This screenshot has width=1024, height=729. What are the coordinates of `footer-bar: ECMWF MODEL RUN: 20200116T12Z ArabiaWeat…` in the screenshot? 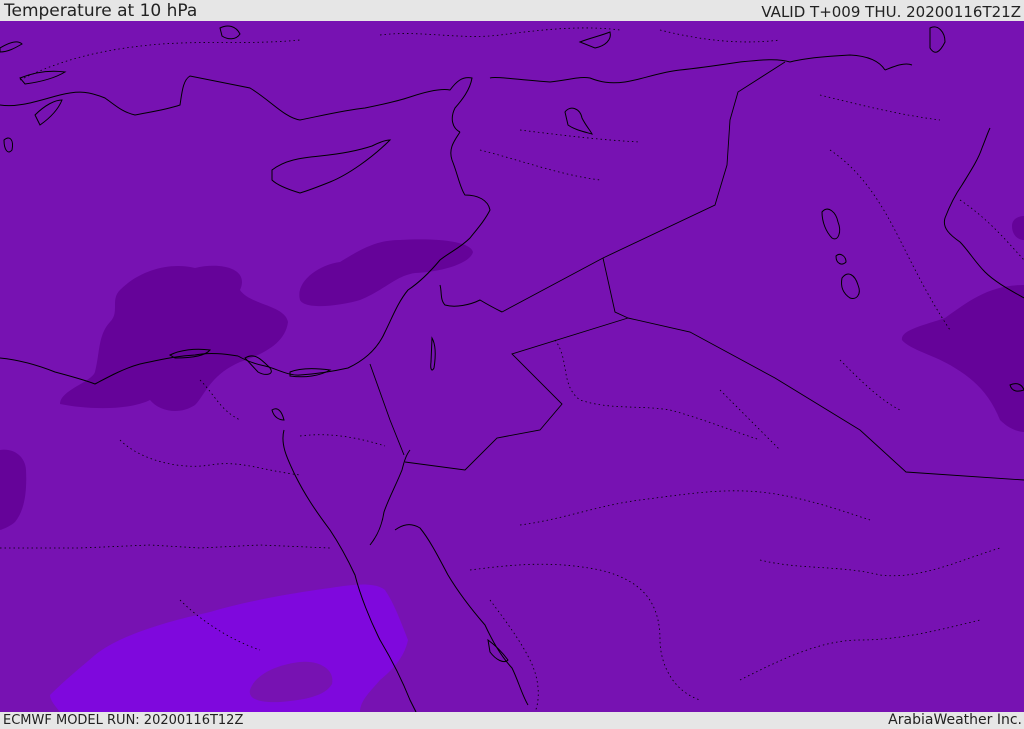 It's located at (512, 720).